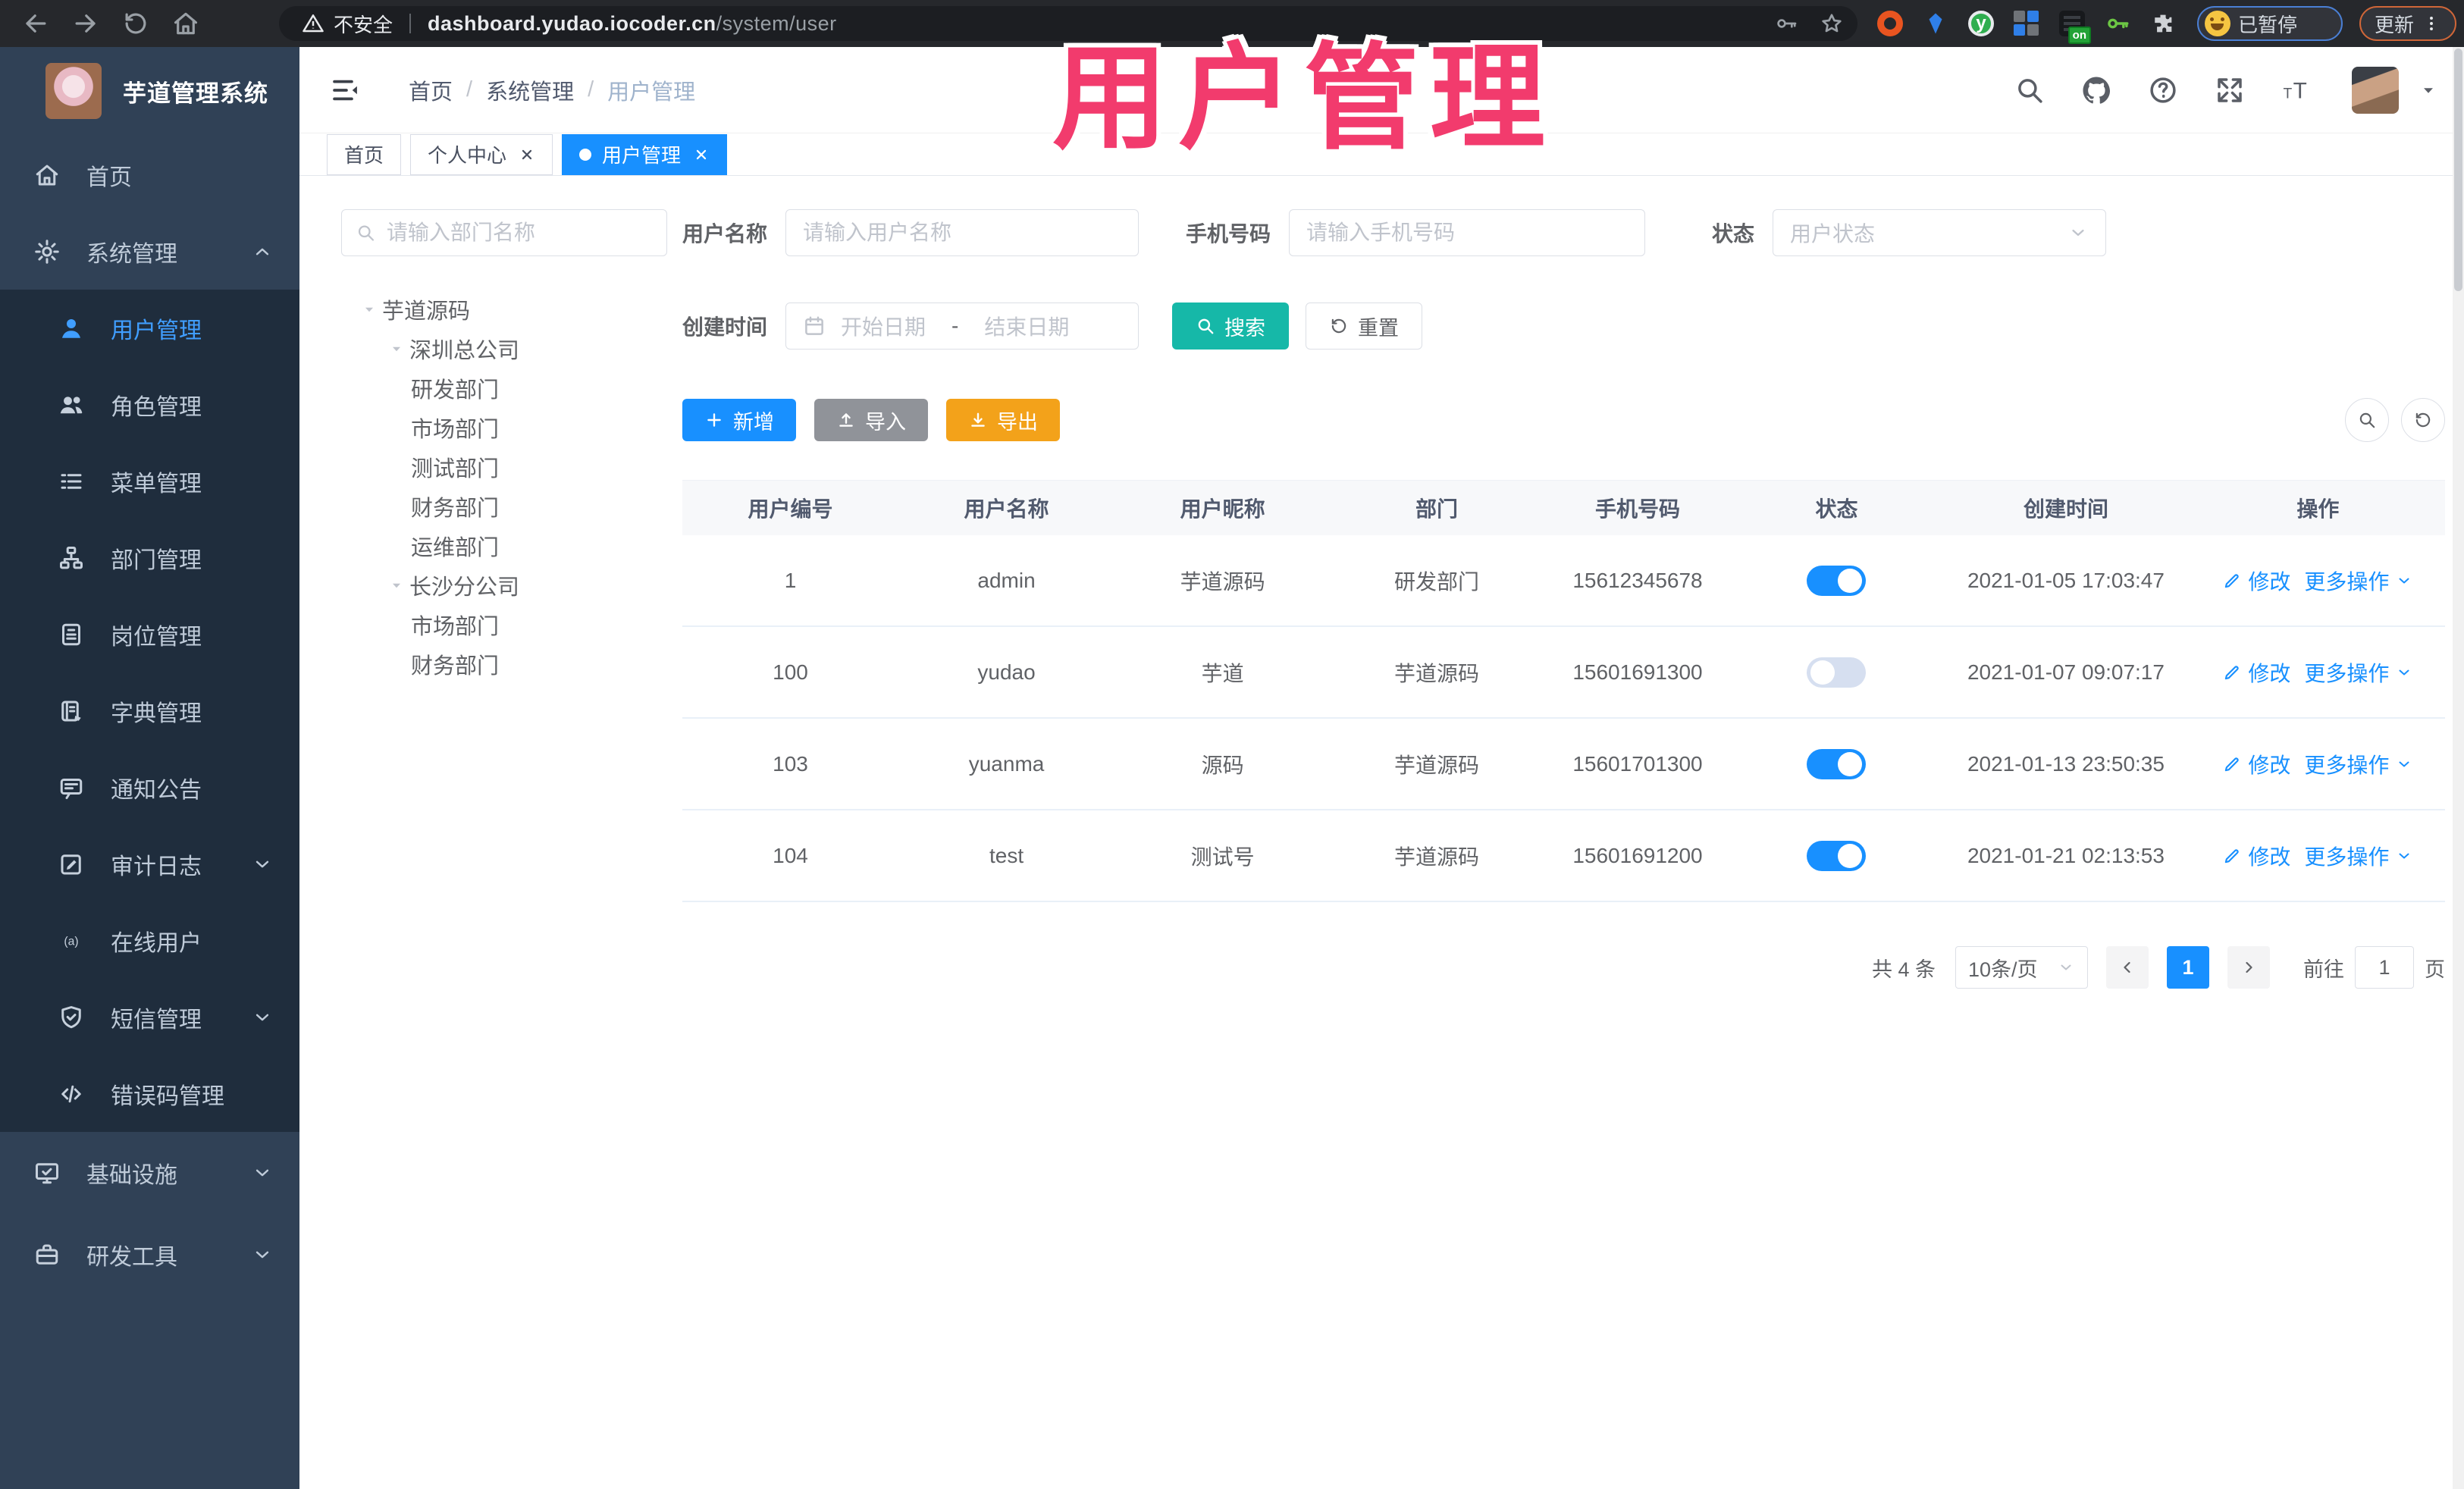  I want to click on sidebar-menu-item: 部门管理, so click(150, 558).